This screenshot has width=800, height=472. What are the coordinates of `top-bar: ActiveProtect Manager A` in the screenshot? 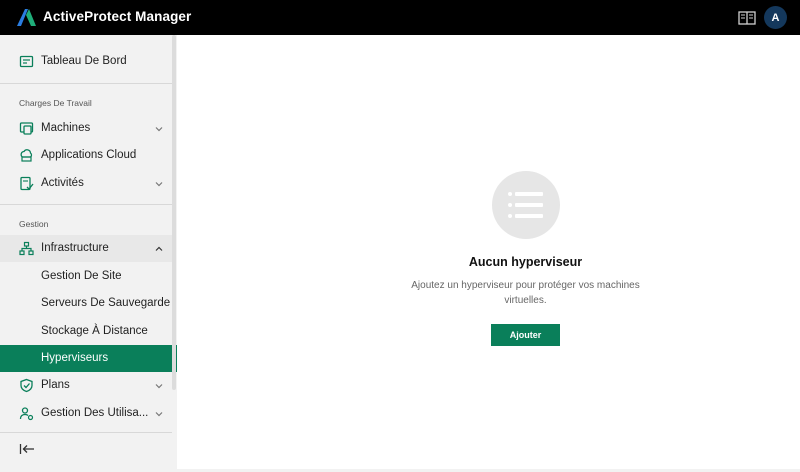 It's located at (400, 17).